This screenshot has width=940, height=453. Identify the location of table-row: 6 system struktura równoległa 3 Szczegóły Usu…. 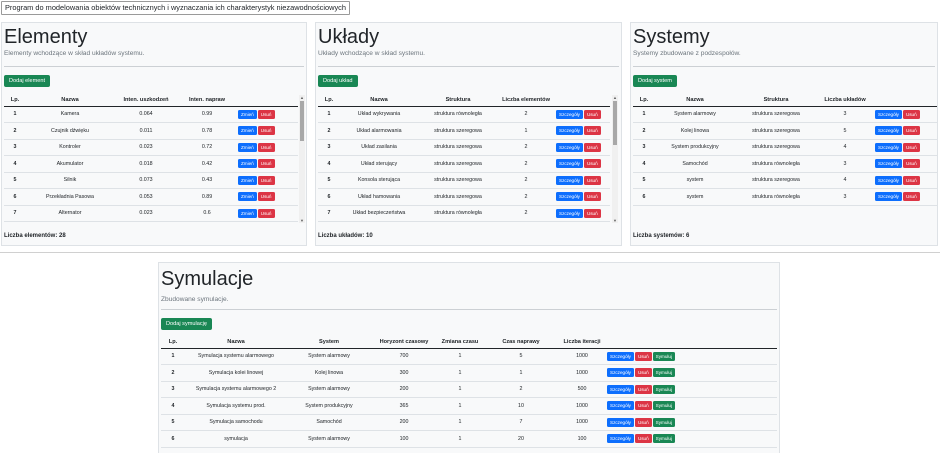
(785, 197).